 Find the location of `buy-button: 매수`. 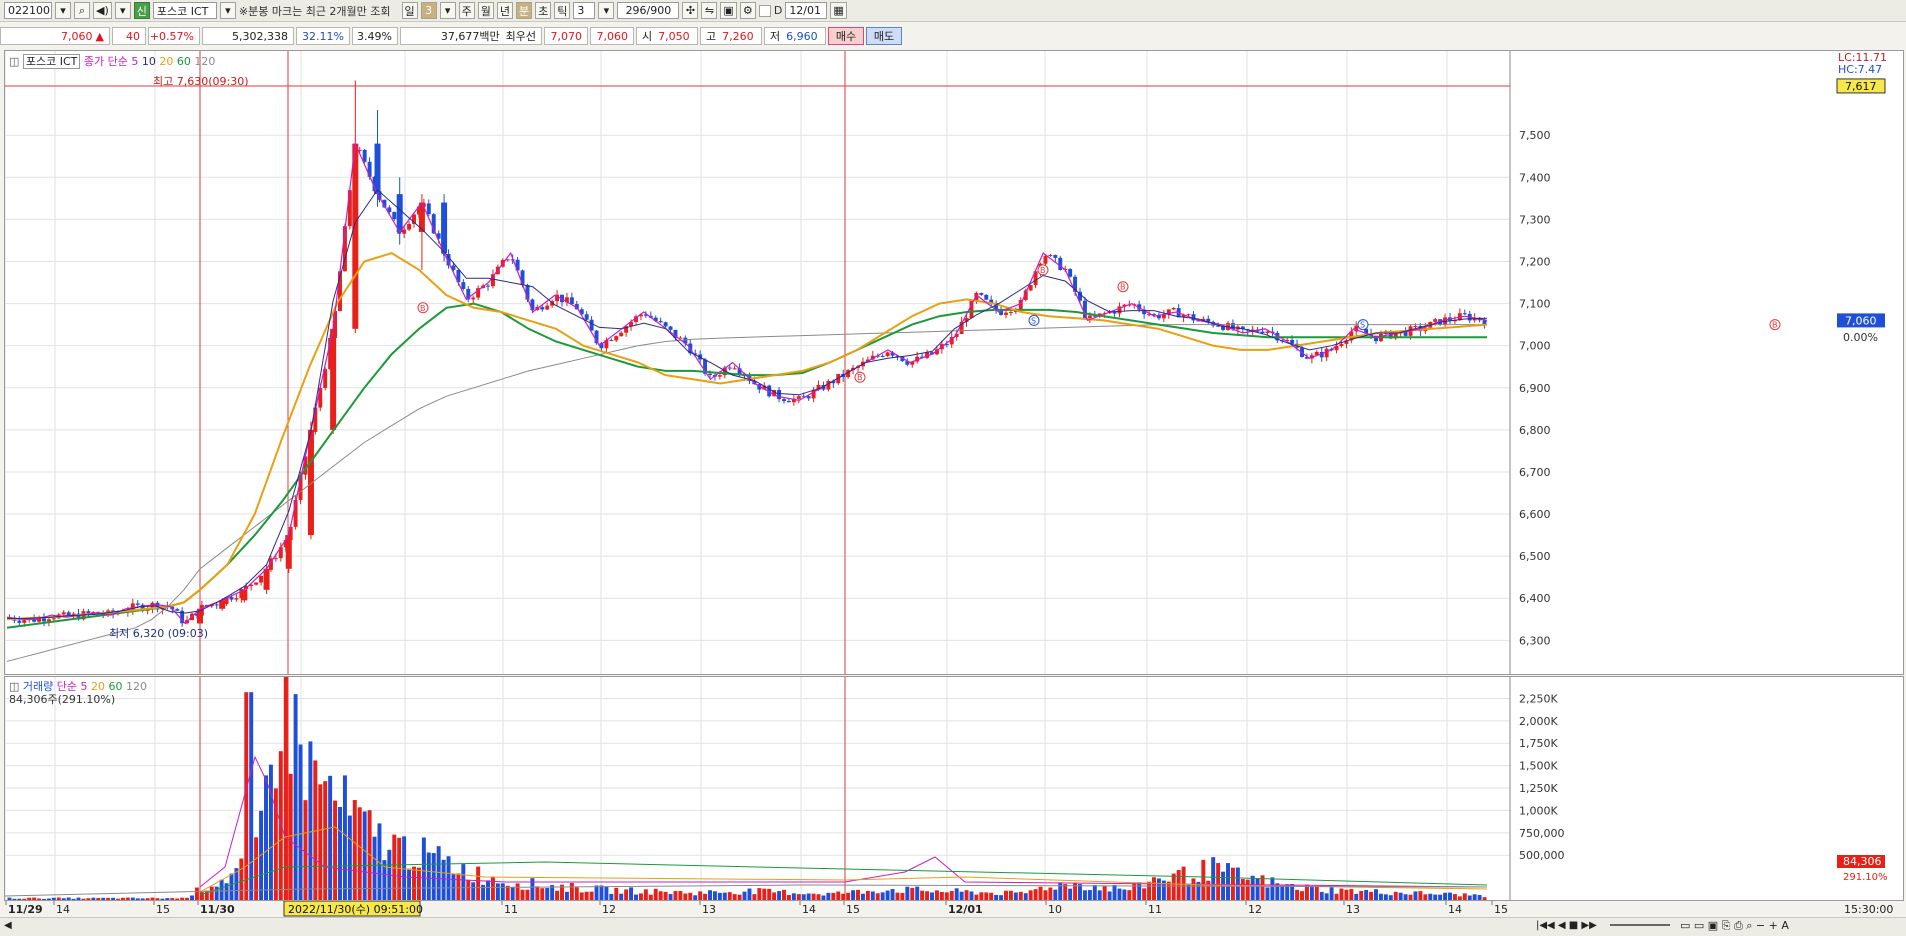

buy-button: 매수 is located at coordinates (846, 36).